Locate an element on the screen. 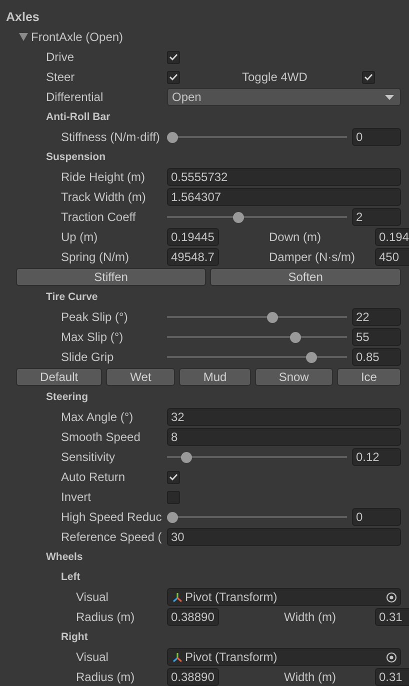 Image resolution: width=409 pixels, height=686 pixels. field-label: Drive is located at coordinates (61, 57).